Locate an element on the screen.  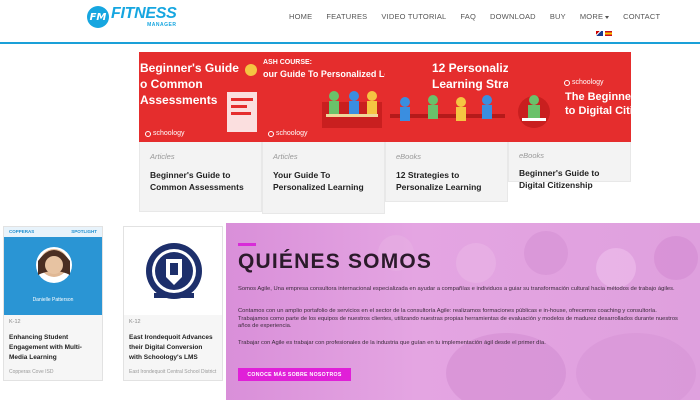
nav-faq: FAQ is located at coordinates (468, 16).